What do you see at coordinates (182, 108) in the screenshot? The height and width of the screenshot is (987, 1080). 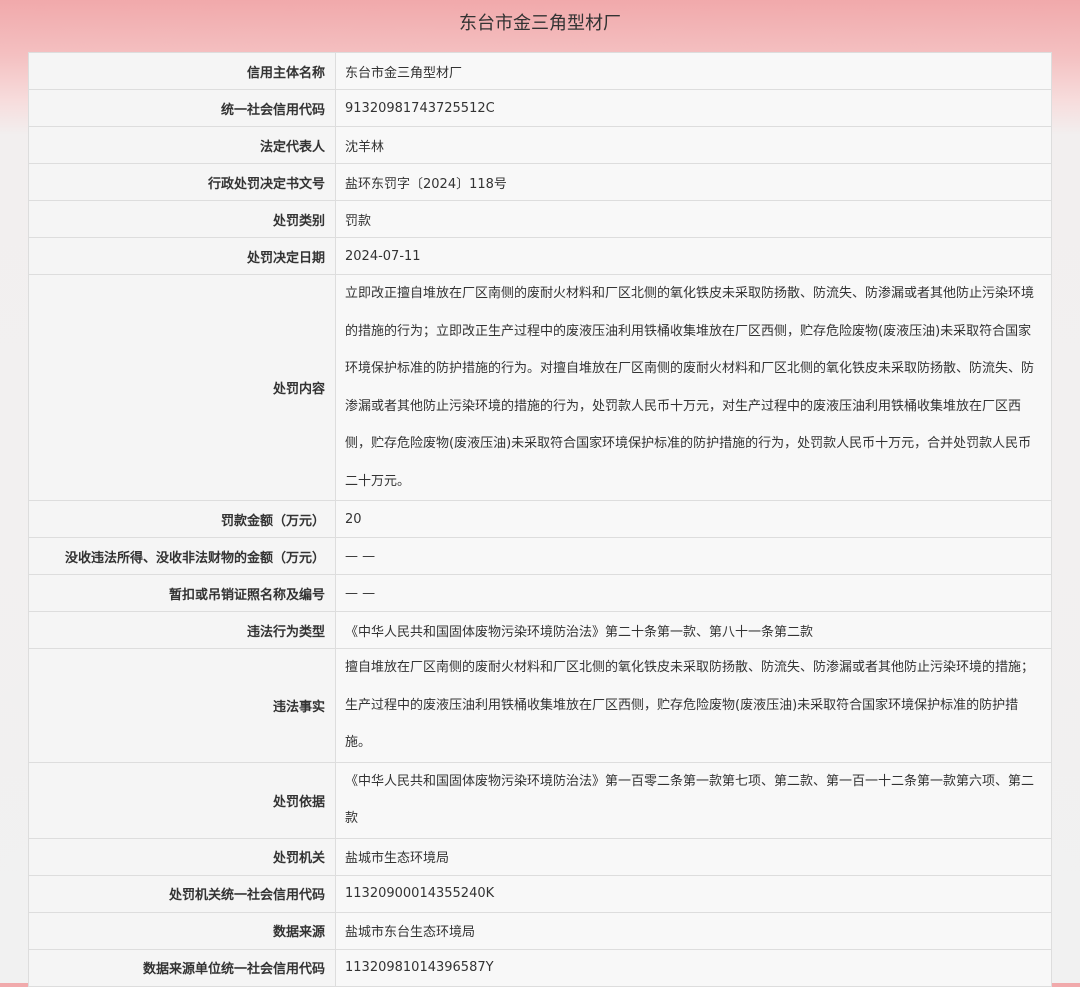 I see `row-label: 统一社会信用代码` at bounding box center [182, 108].